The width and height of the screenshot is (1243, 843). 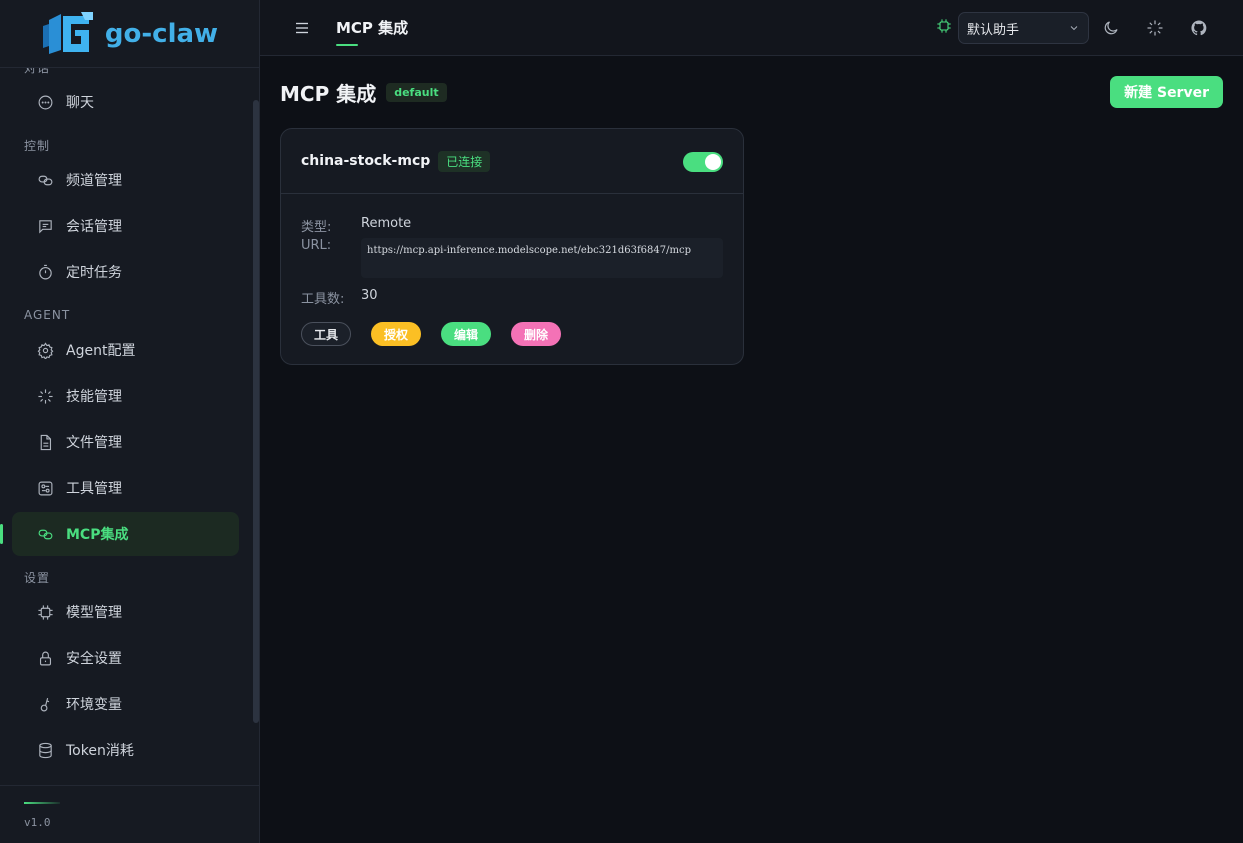 What do you see at coordinates (326, 334) in the screenshot?
I see `tools-button: 工具` at bounding box center [326, 334].